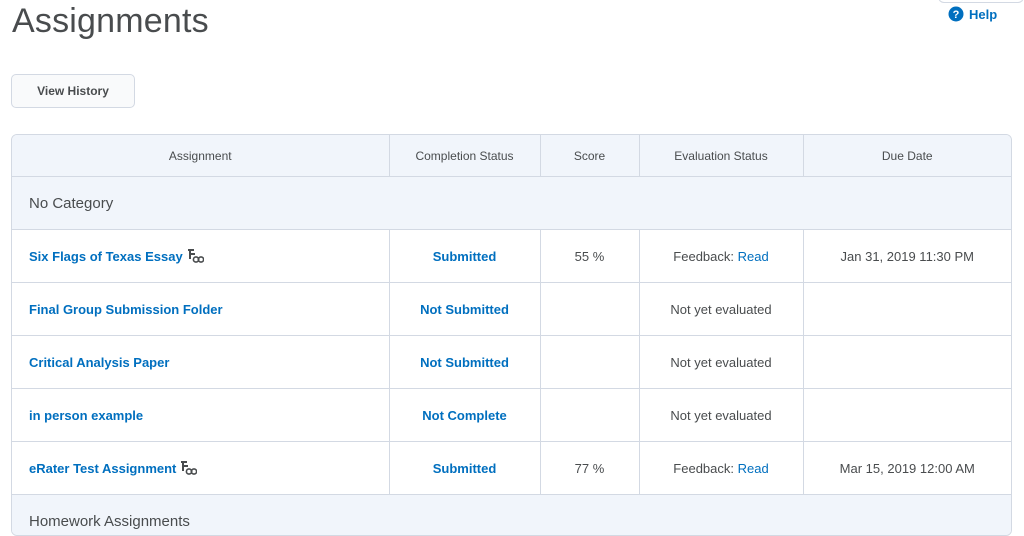 Image resolution: width=1024 pixels, height=536 pixels. Describe the element at coordinates (589, 468) in the screenshot. I see `score-cell: 77 %` at that location.